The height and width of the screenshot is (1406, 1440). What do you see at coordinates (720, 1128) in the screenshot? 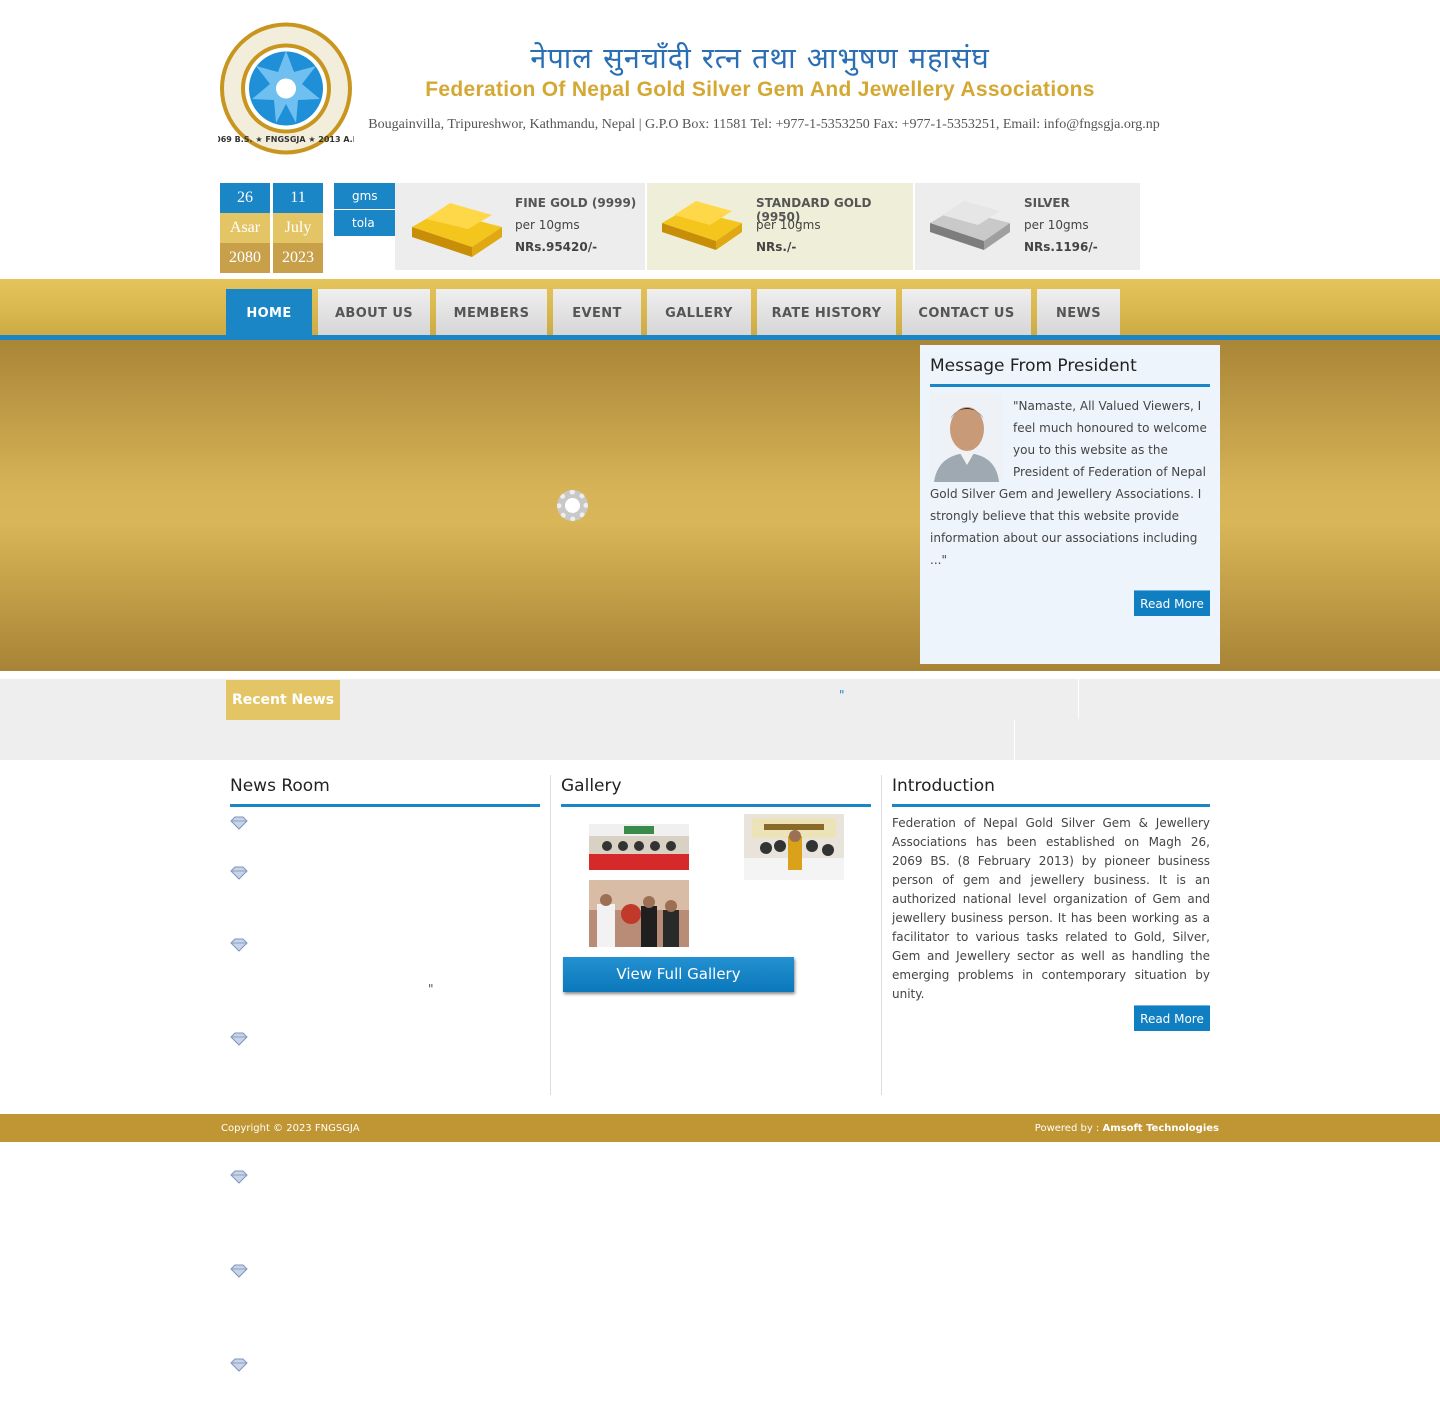
I see `footer-bar` at bounding box center [720, 1128].